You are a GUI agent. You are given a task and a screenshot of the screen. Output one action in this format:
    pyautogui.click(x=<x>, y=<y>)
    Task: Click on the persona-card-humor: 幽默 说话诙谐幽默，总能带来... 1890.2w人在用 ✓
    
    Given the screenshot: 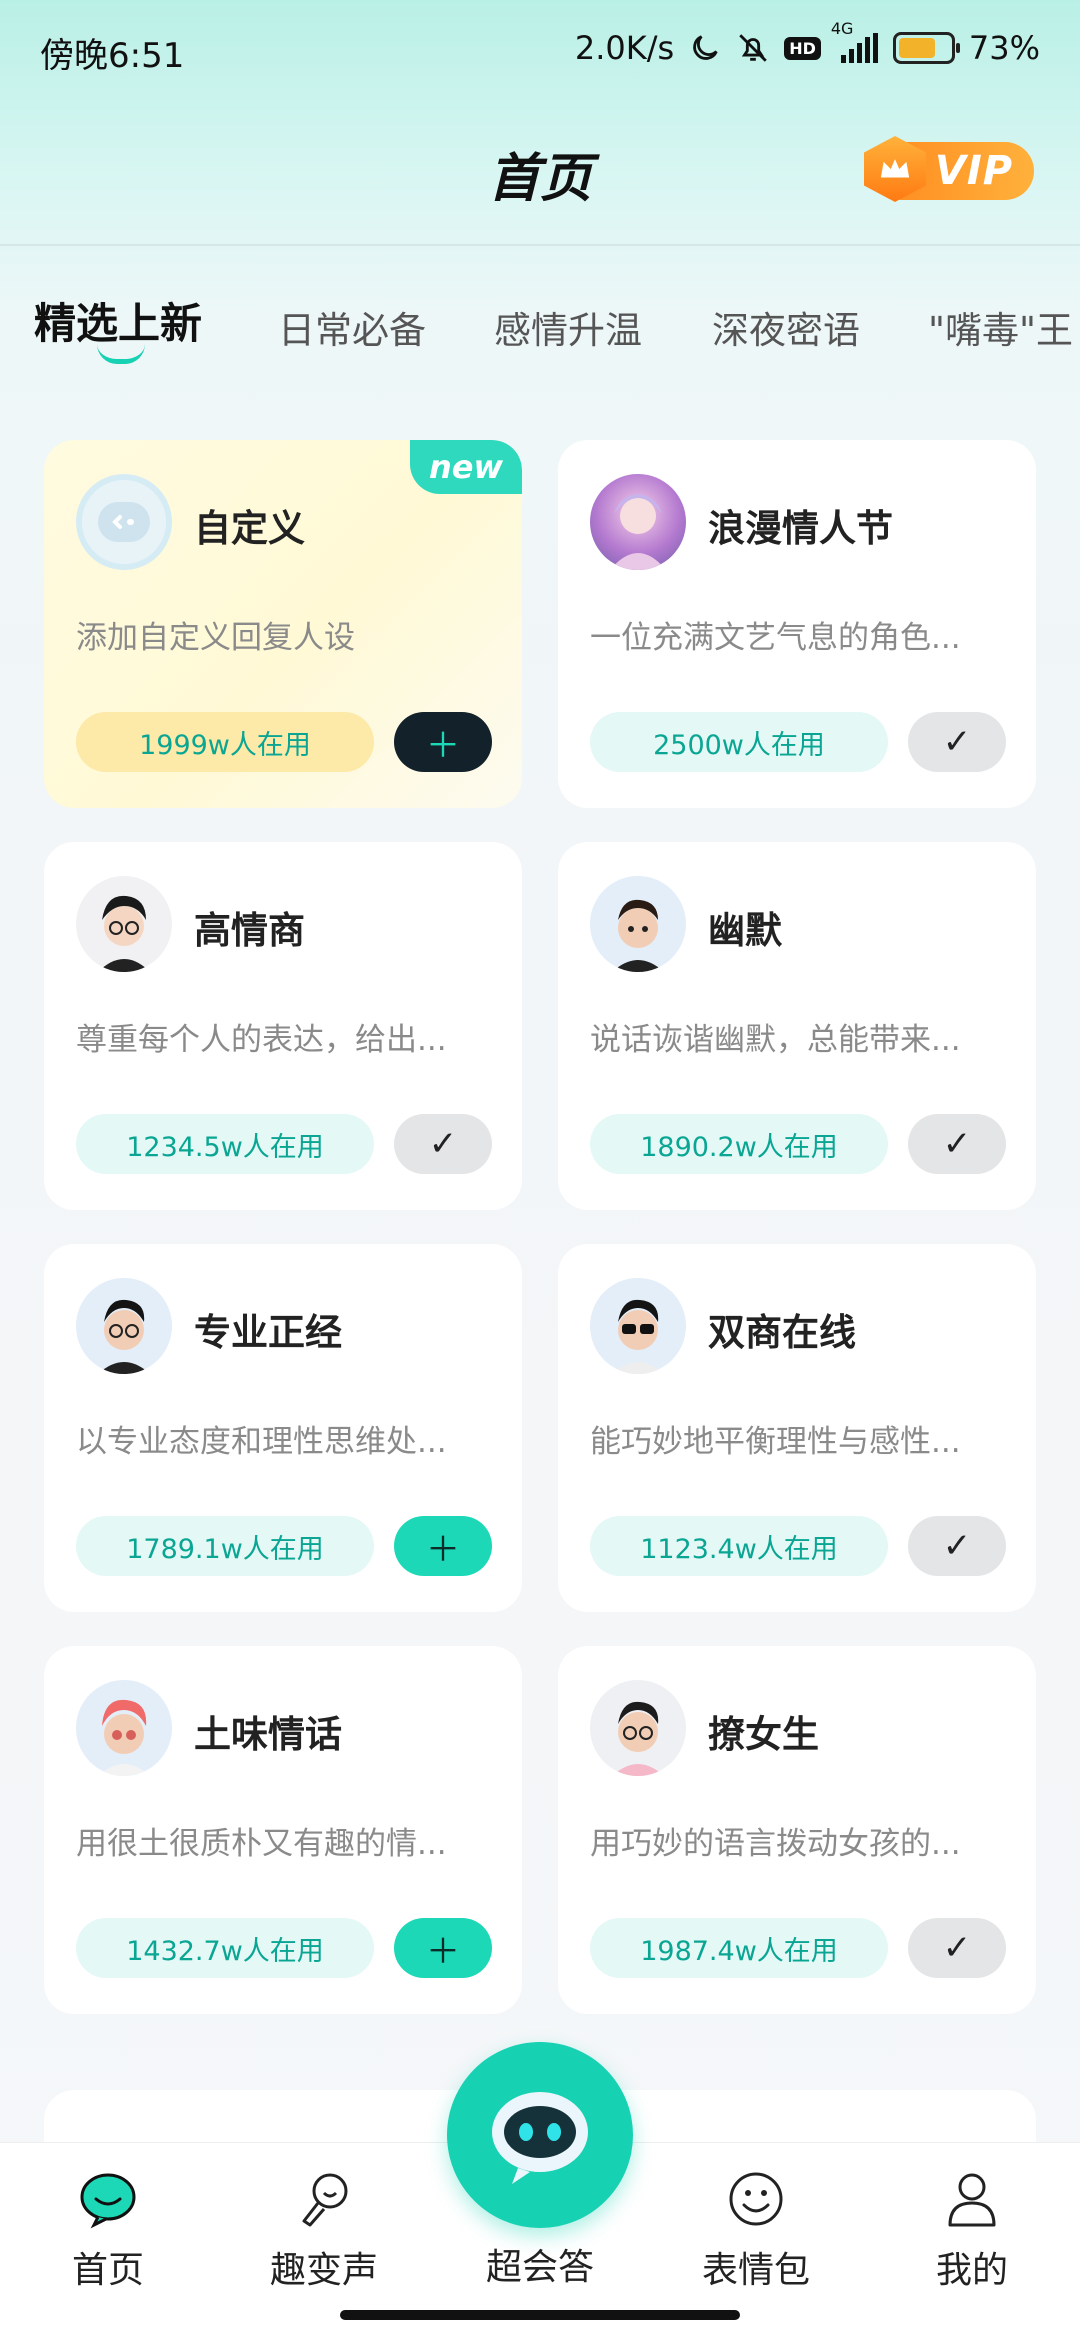 What is the action you would take?
    pyautogui.click(x=797, y=1026)
    